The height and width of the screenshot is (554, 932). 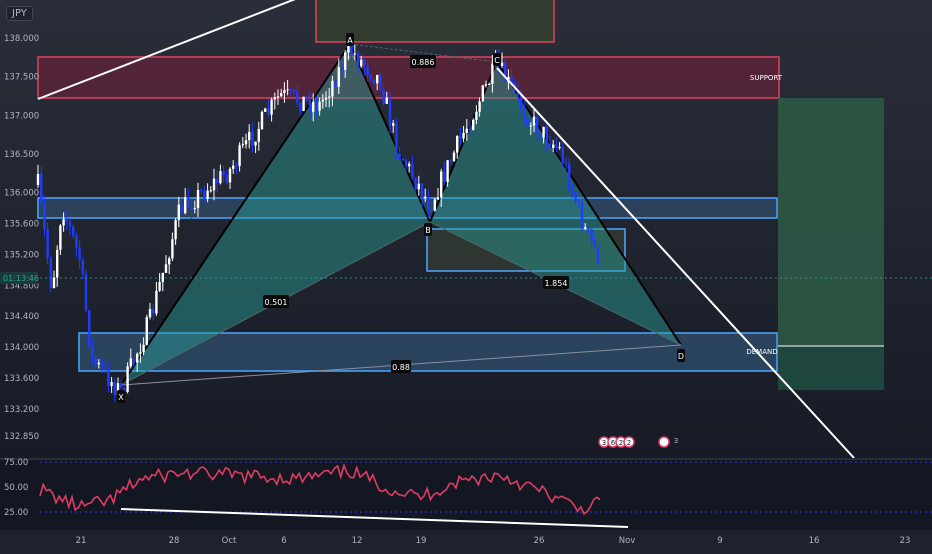 What do you see at coordinates (174, 541) in the screenshot?
I see `date-tick: 28` at bounding box center [174, 541].